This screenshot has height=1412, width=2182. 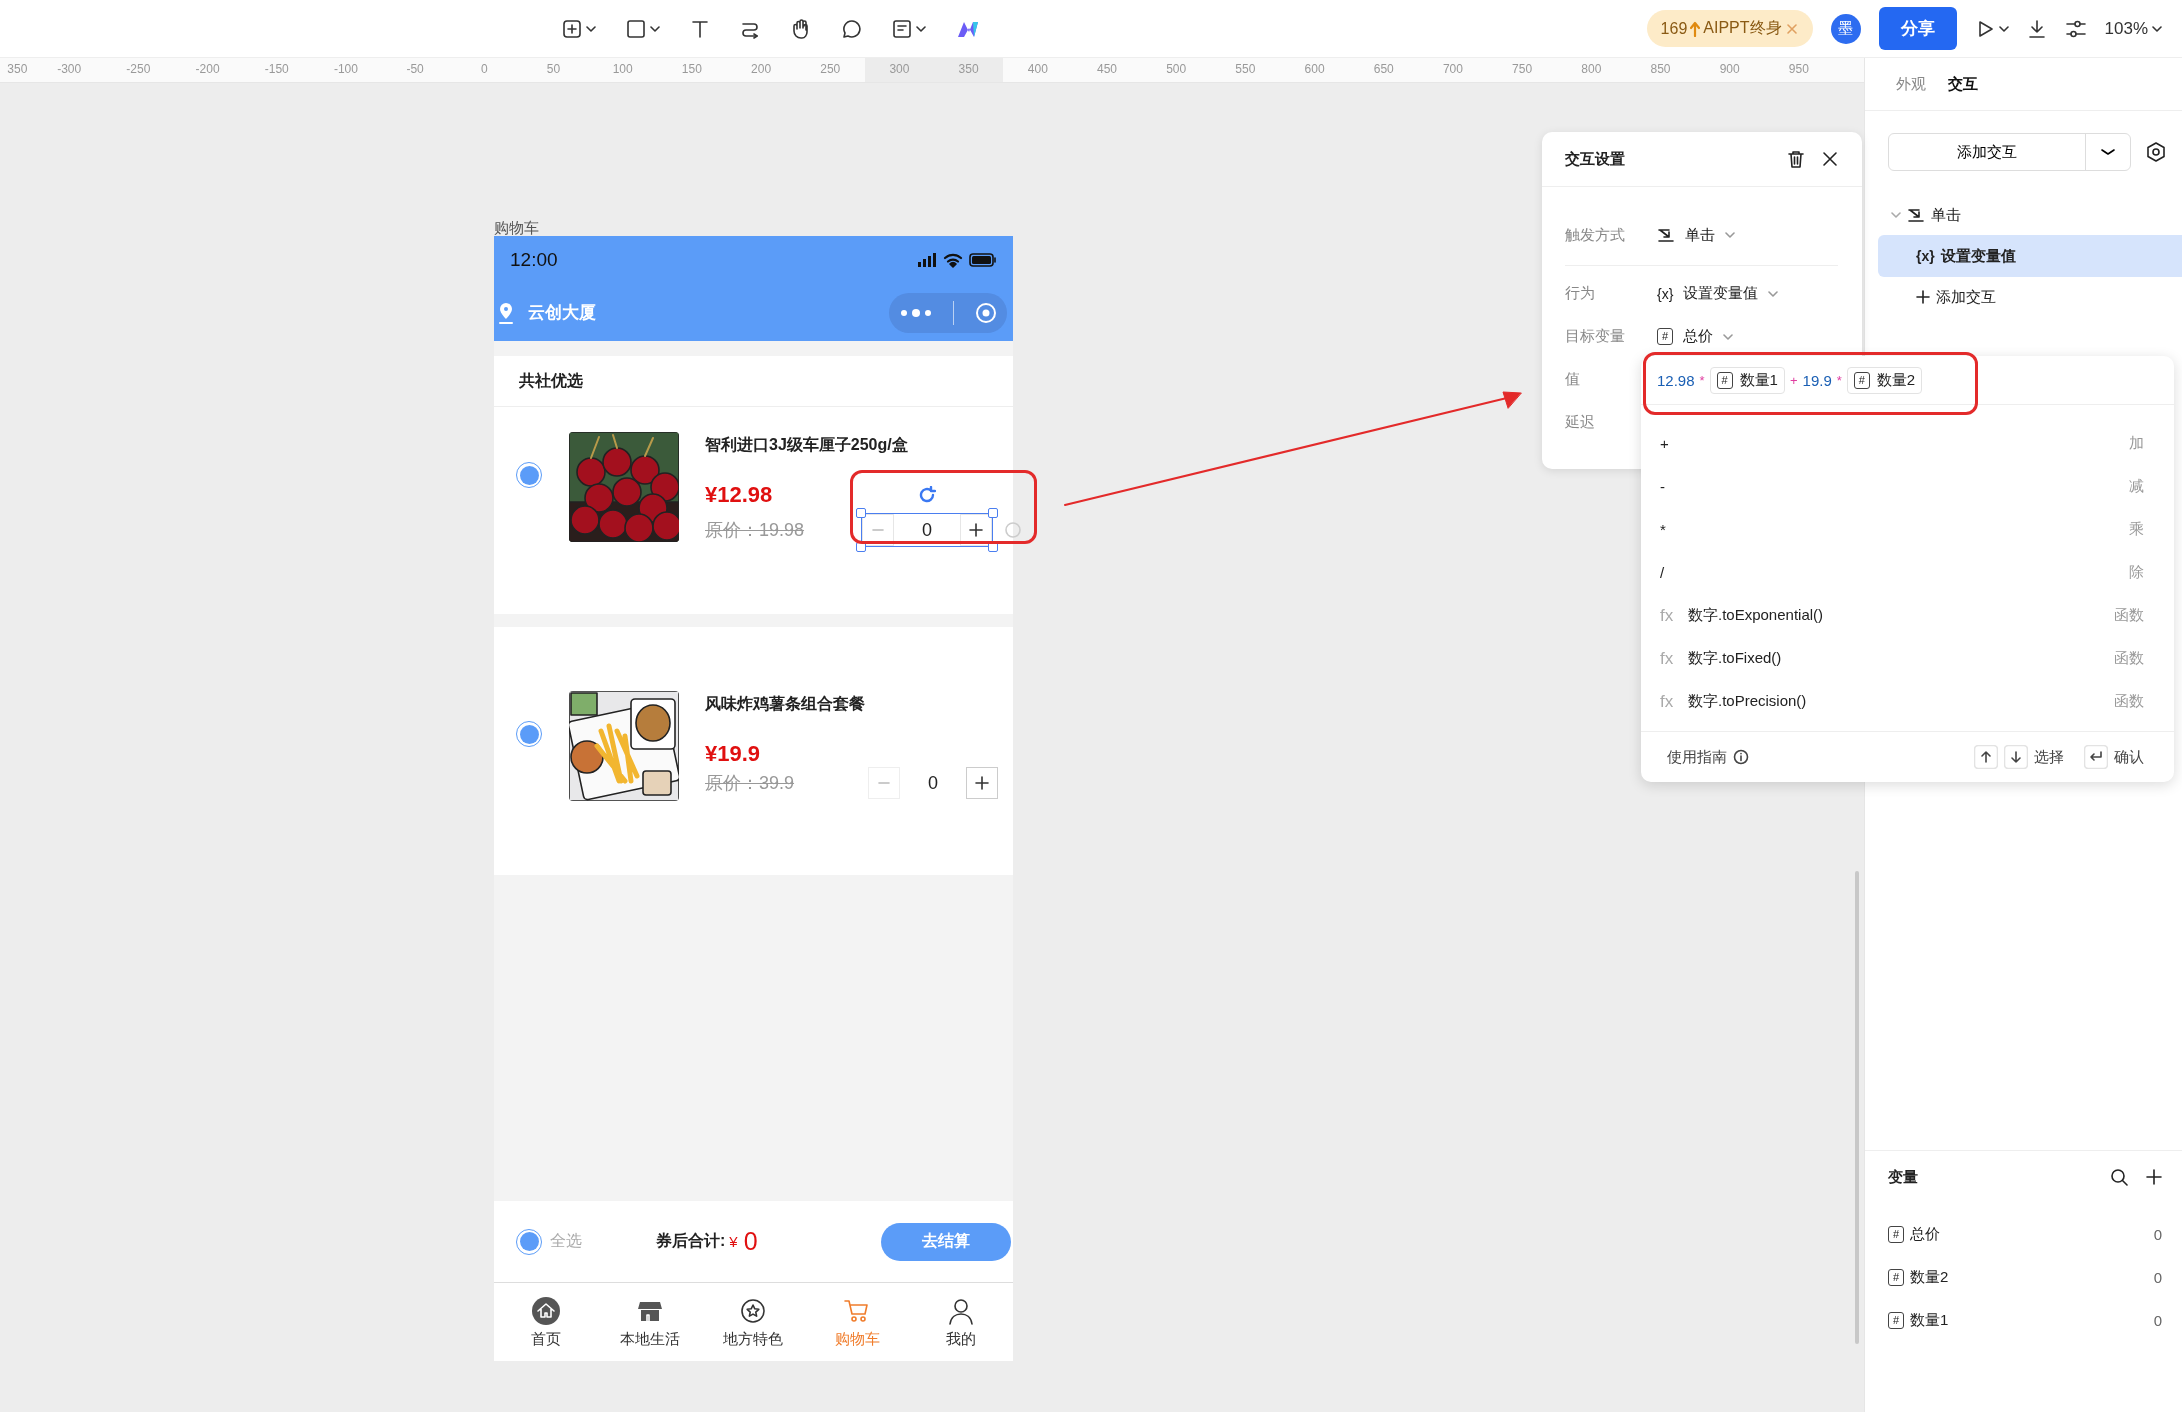 I want to click on product-price: ¥19.9, so click(x=733, y=754).